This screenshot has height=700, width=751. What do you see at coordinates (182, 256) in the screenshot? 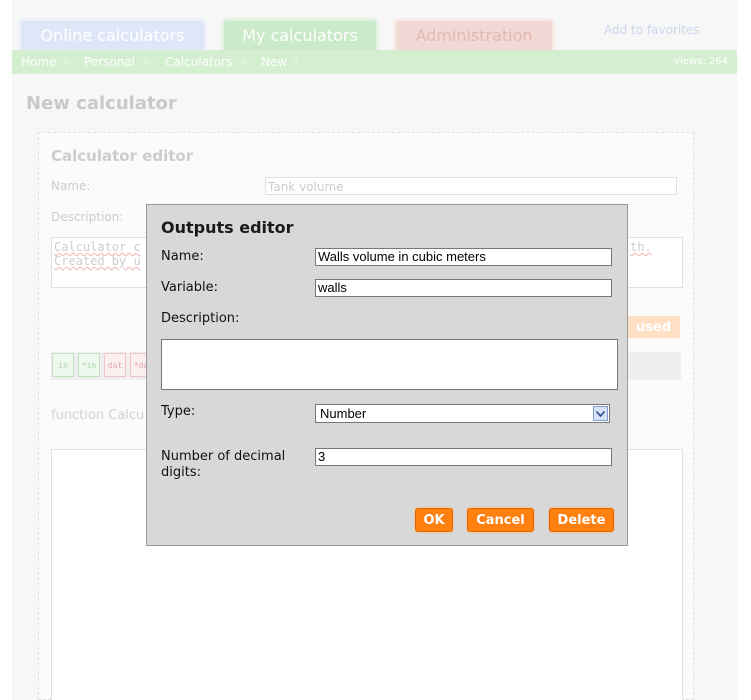
I see `output-name-label: Name:` at bounding box center [182, 256].